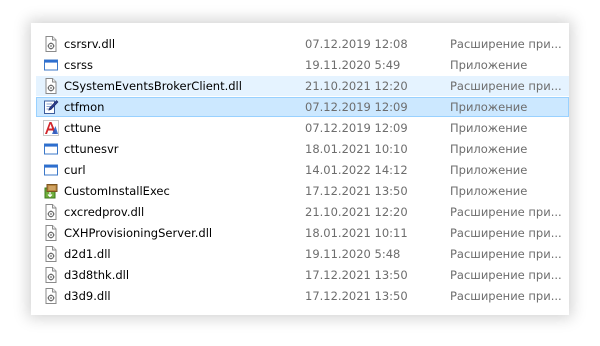 This screenshot has width=600, height=346. I want to click on file-row: cttune 07.12.2019 12:09 Приложение, so click(302, 128).